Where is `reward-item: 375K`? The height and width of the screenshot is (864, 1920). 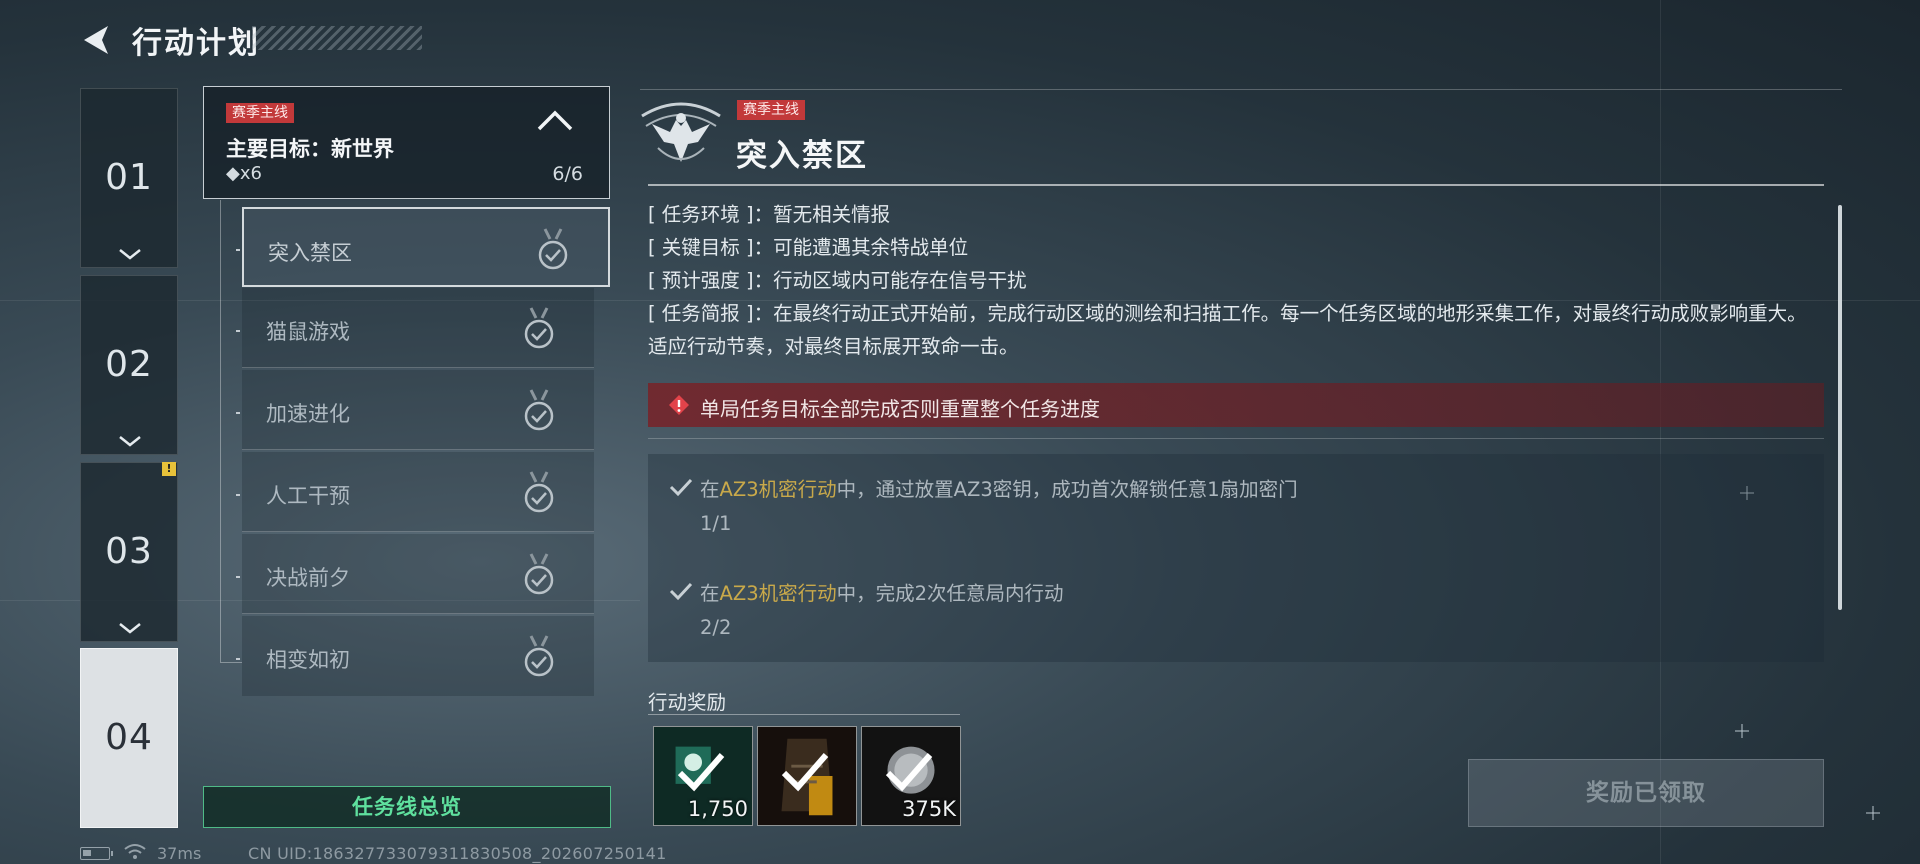 reward-item: 375K is located at coordinates (911, 776).